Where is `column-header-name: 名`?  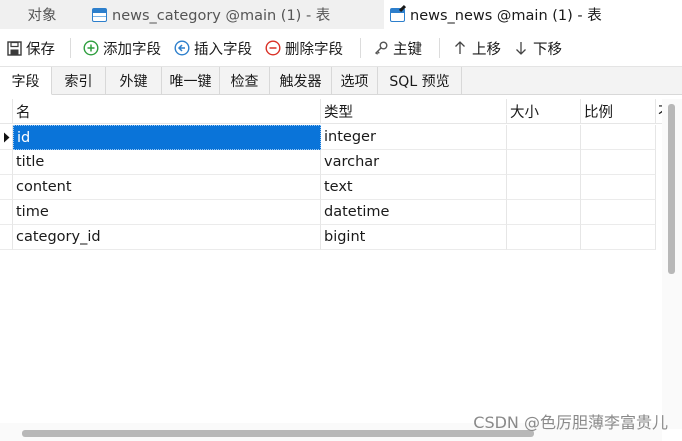 column-header-name: 名 is located at coordinates (167, 111).